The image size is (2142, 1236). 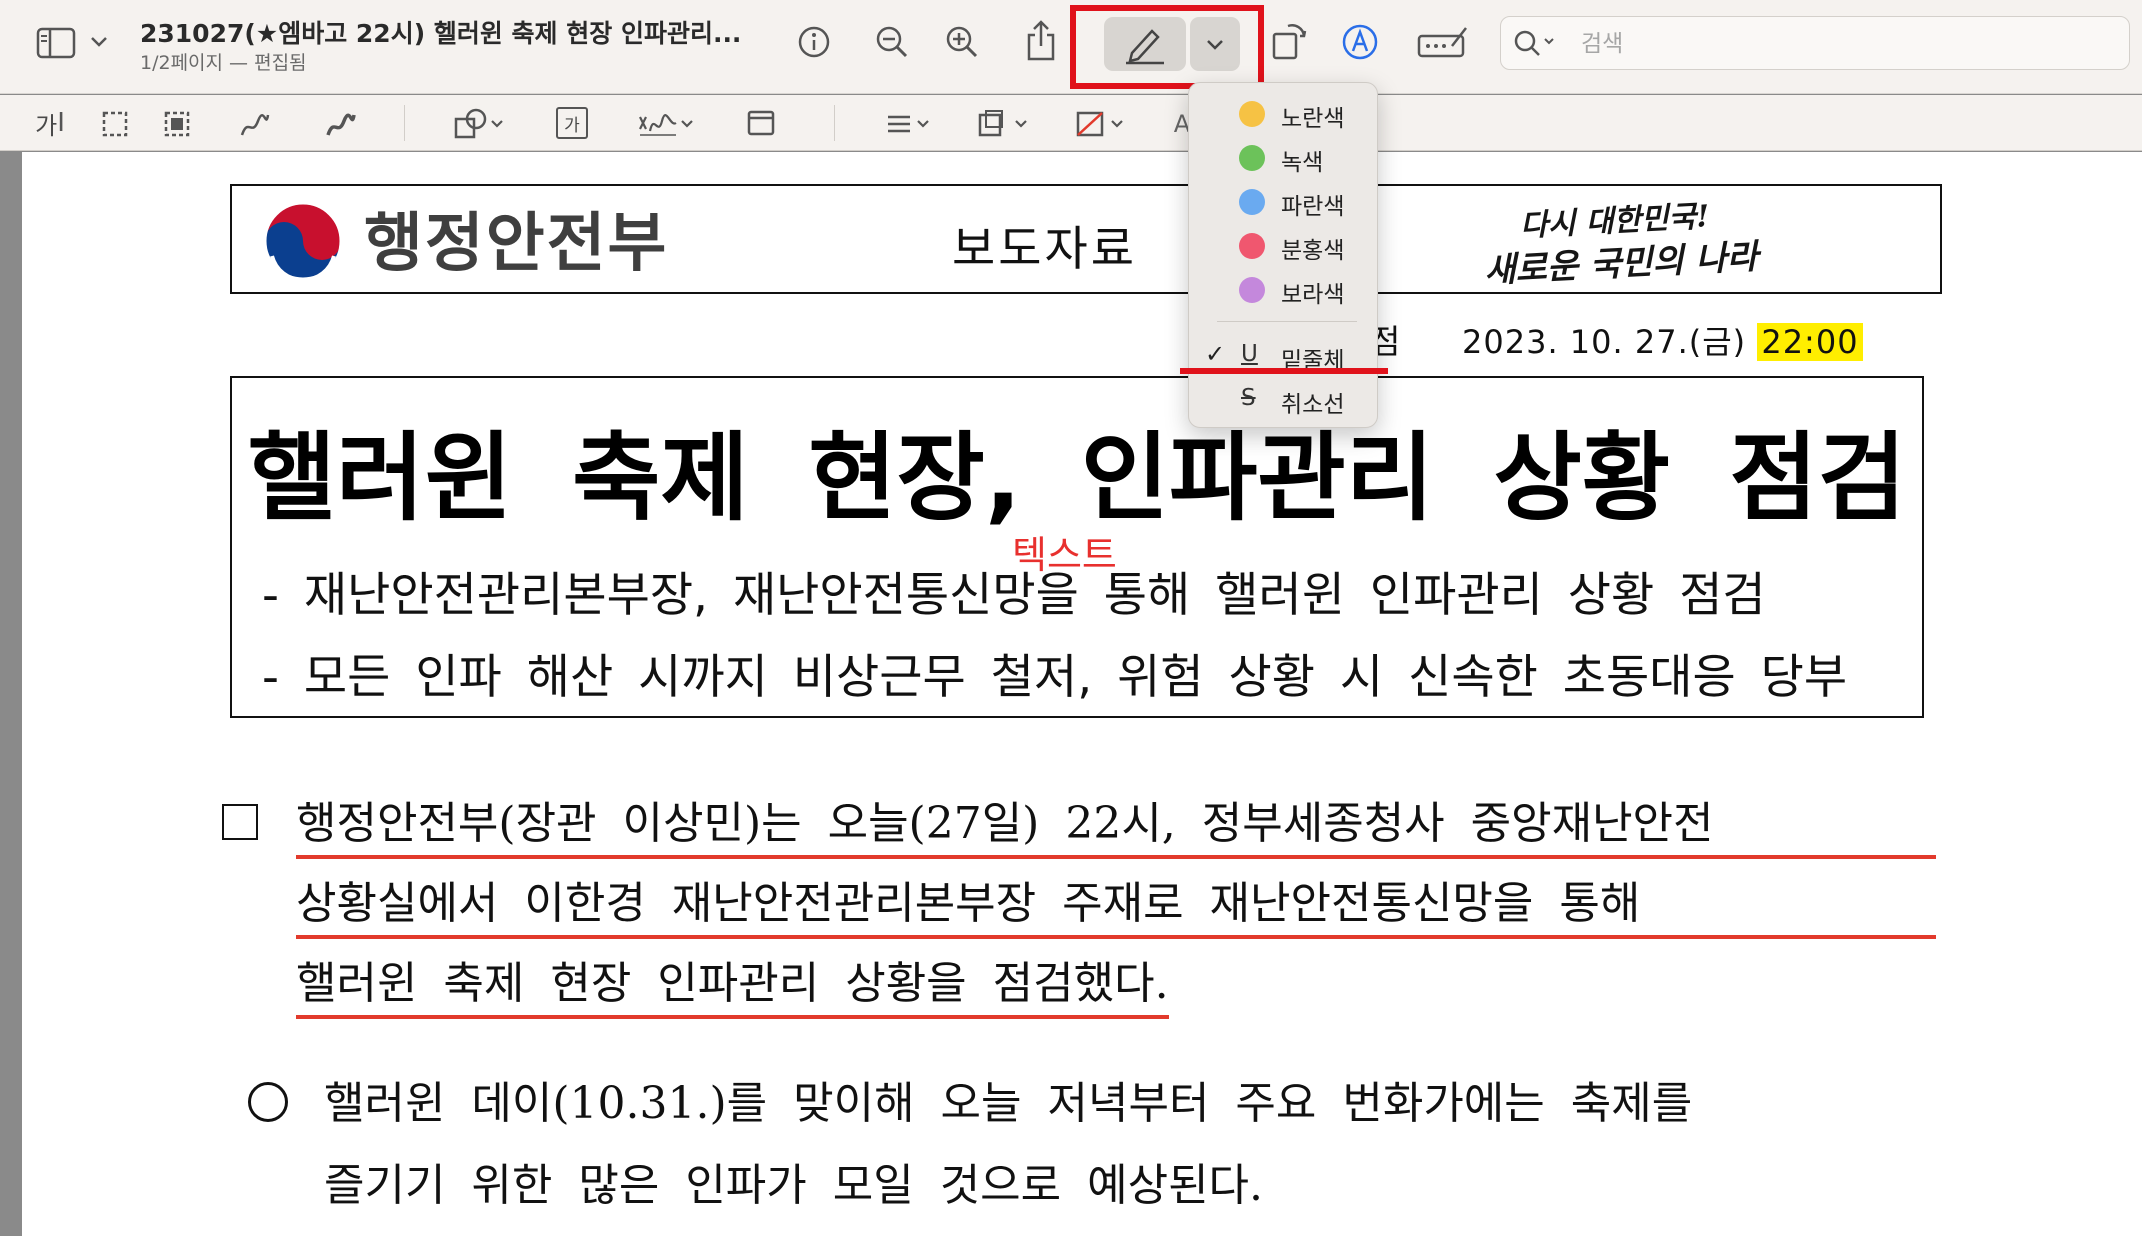 I want to click on paragraph-2-line-1: 핼러윈 데이(10.31.)를 맞이해 오늘 저녁부터 주요 번화가에는 축제를, so click(x=1008, y=1103).